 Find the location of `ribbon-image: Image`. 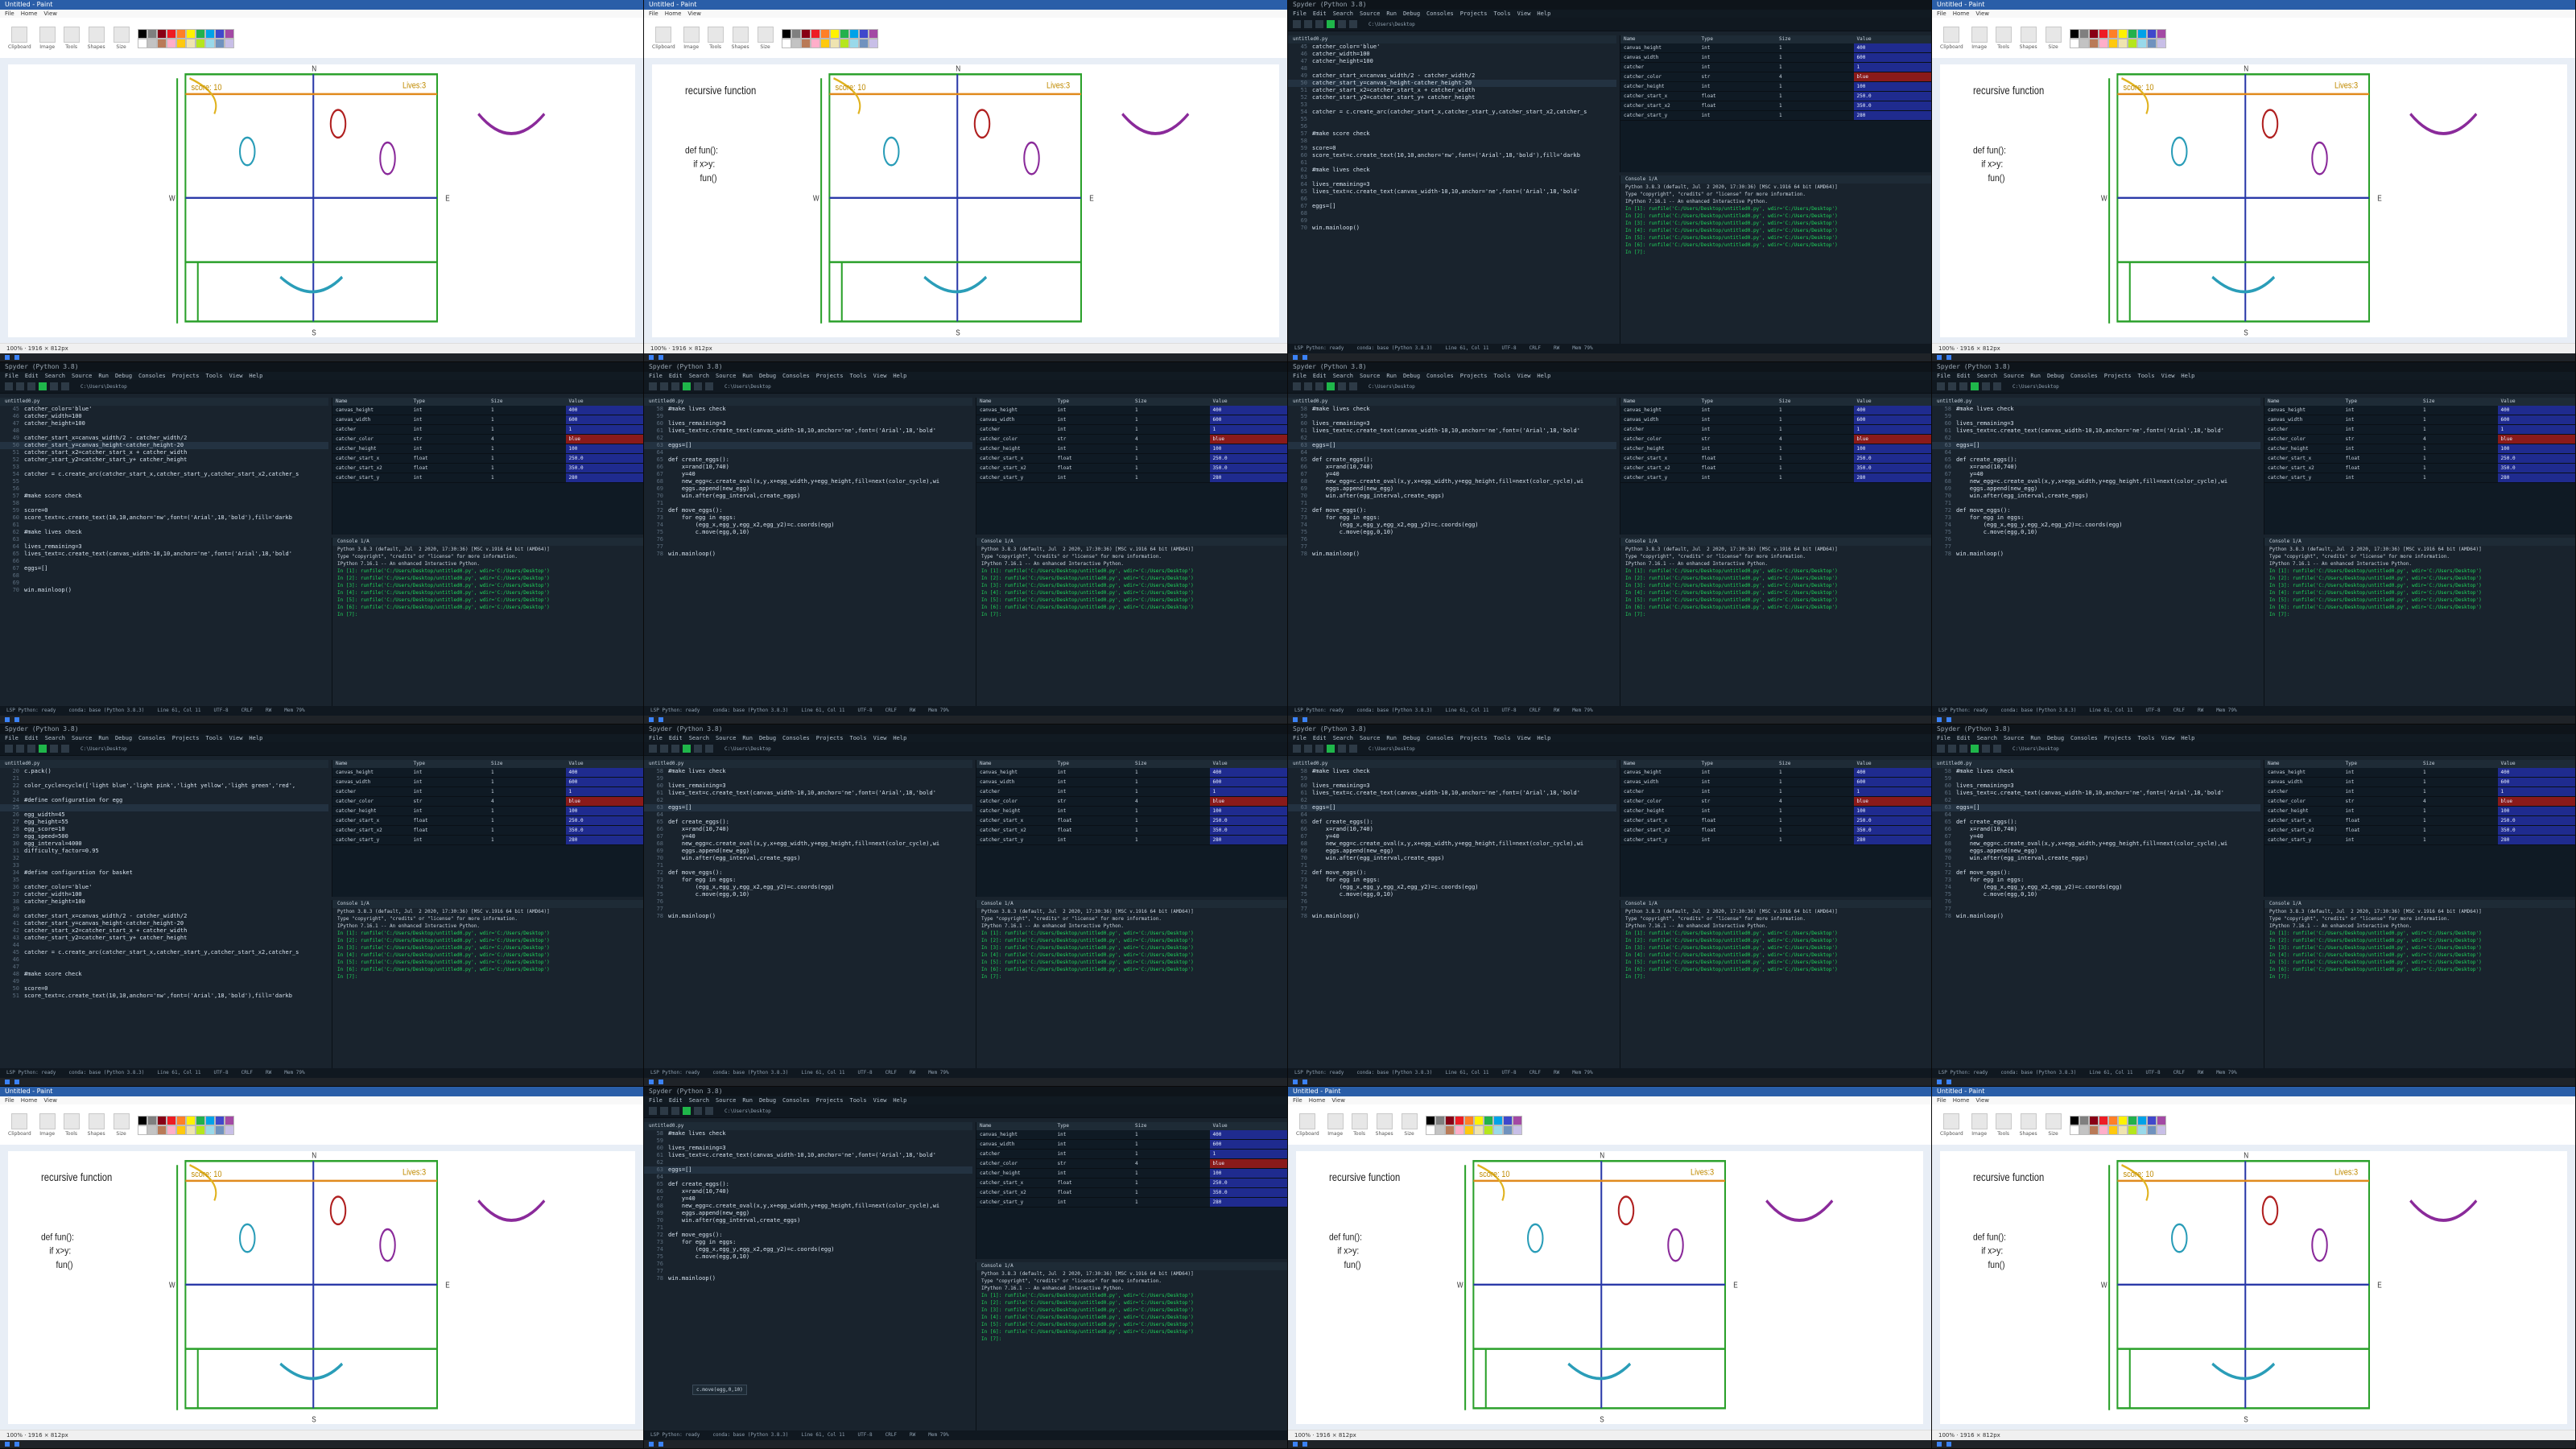

ribbon-image: Image is located at coordinates (1979, 38).